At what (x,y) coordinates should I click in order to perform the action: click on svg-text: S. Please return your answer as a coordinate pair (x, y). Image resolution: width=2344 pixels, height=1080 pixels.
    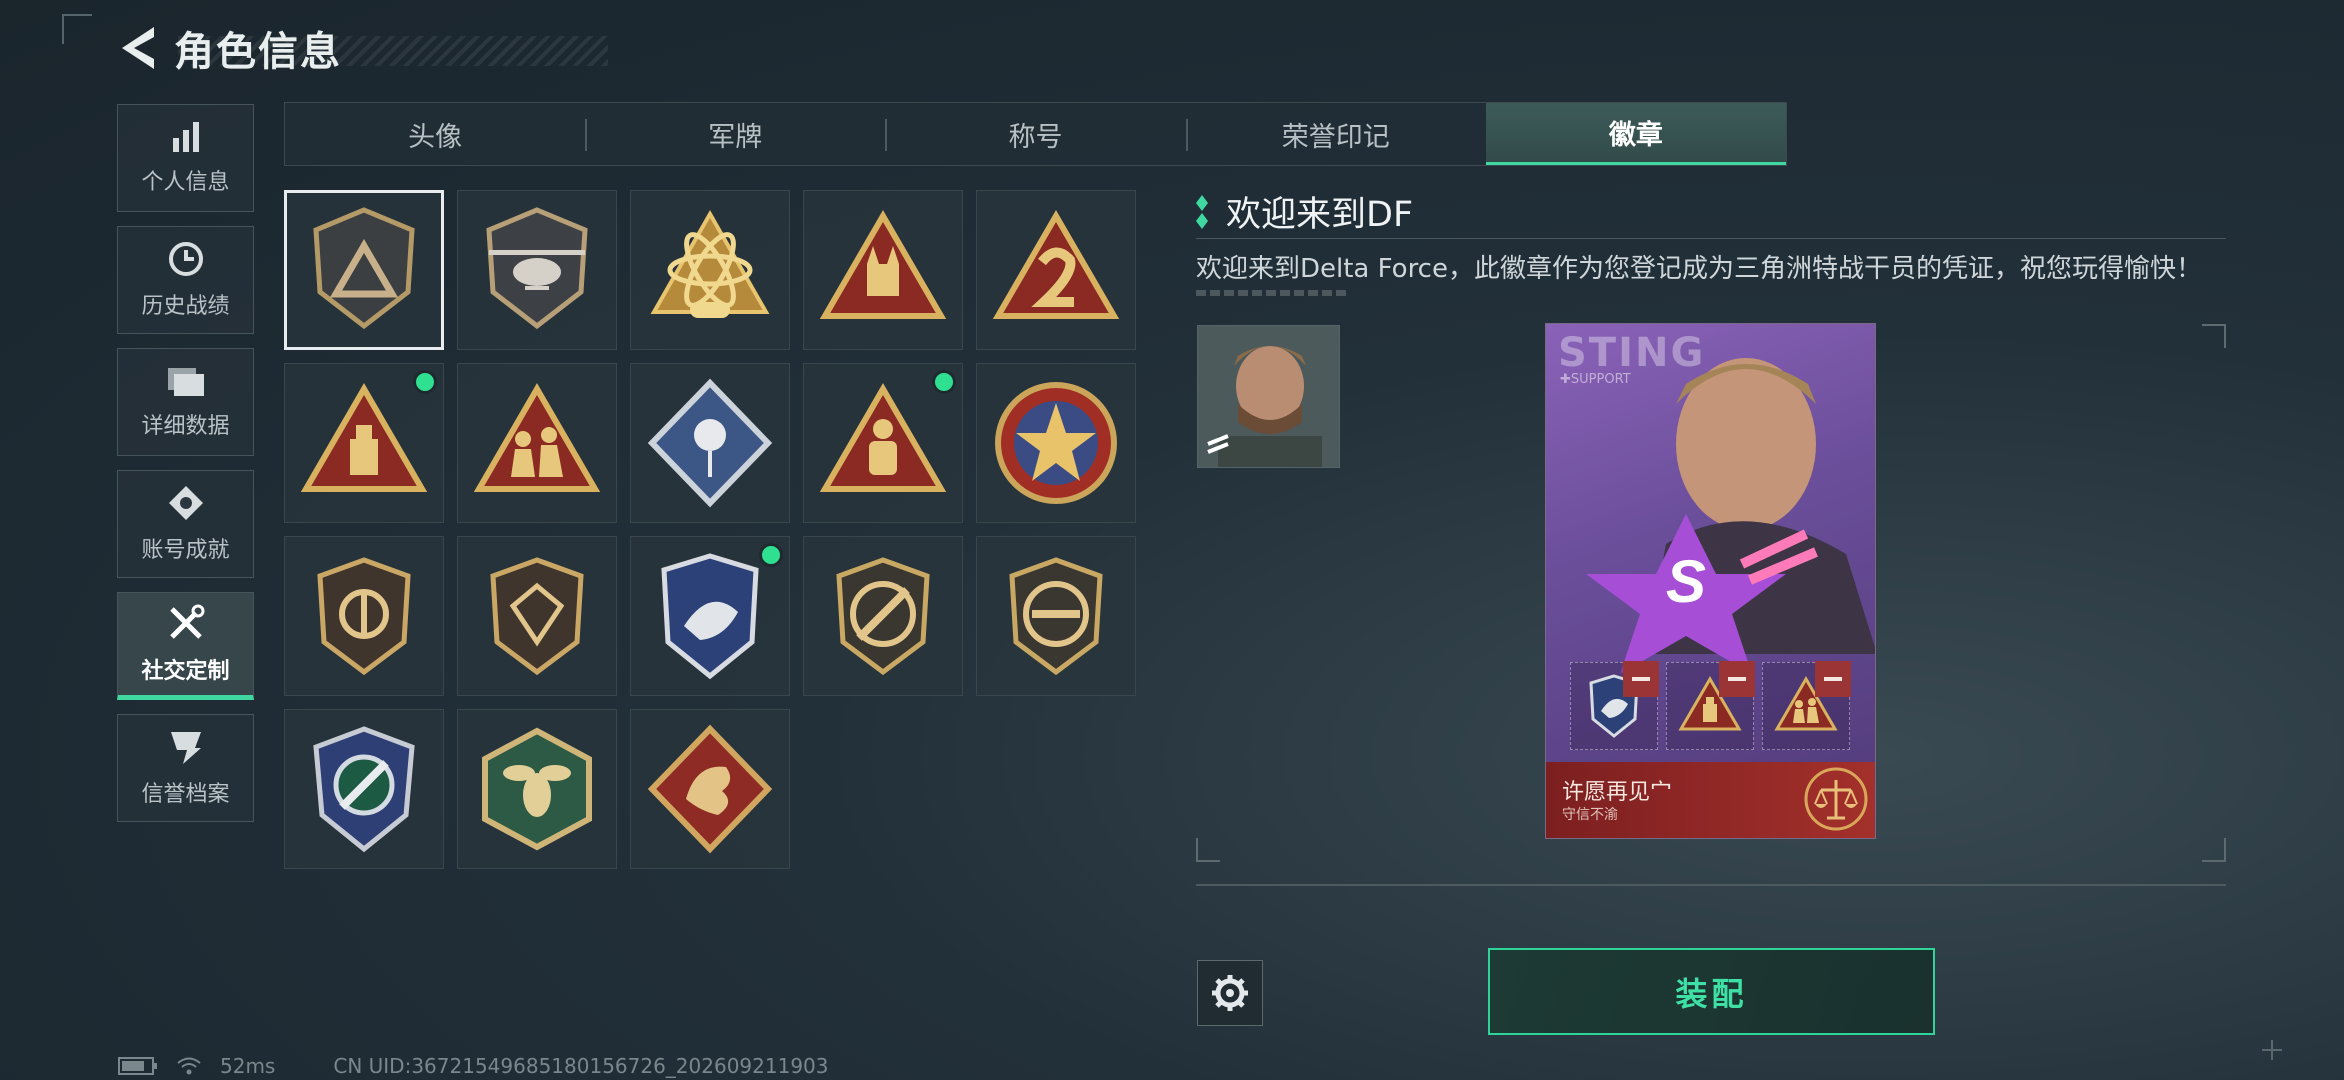
    Looking at the image, I should click on (1686, 581).